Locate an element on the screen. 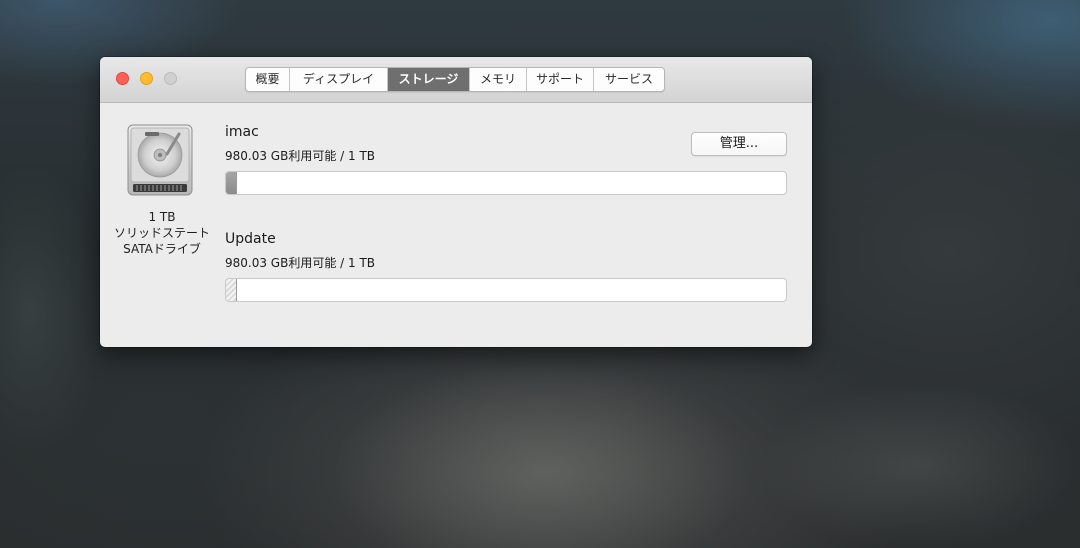 The height and width of the screenshot is (548, 1080). tab-overview: 概要 is located at coordinates (268, 79).